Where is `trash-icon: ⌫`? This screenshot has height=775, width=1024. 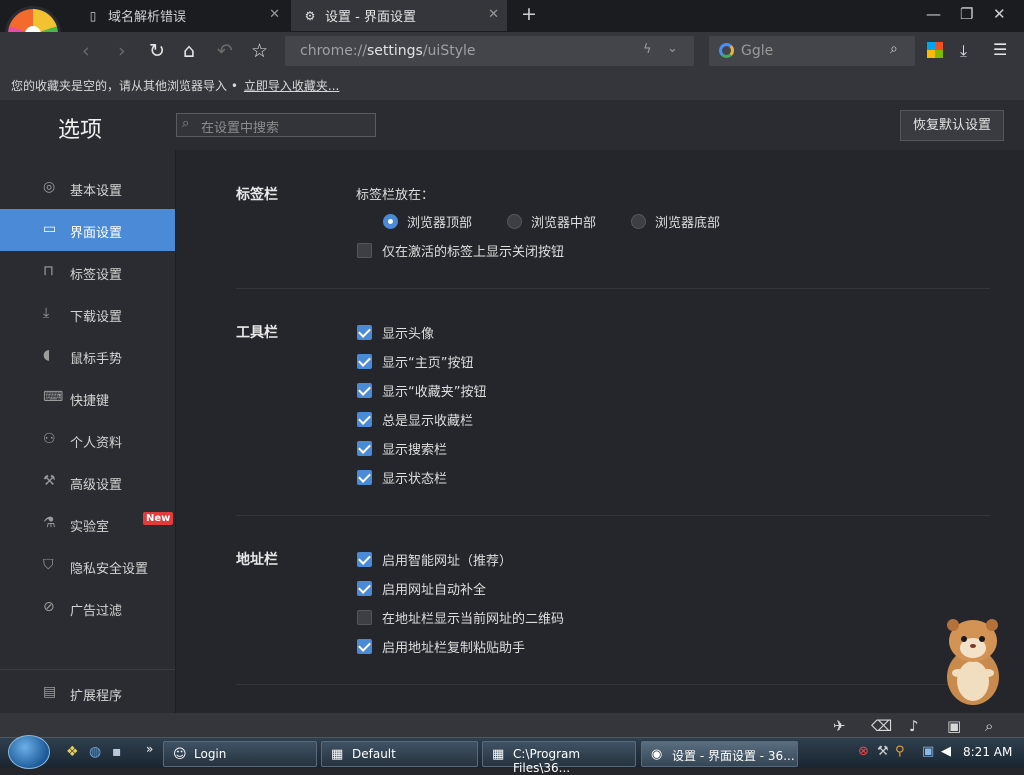 trash-icon: ⌫ is located at coordinates (881, 726).